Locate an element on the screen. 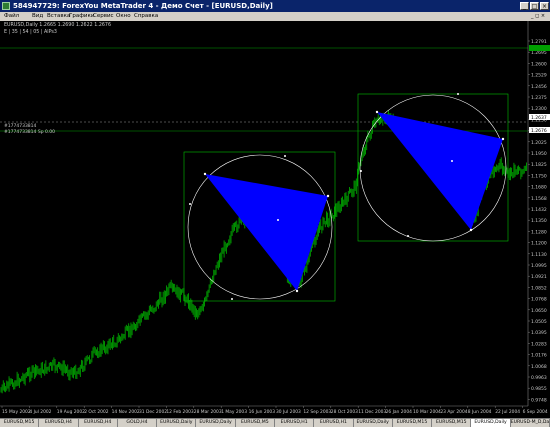 This screenshot has height=427, width=550. minimize-button: _ is located at coordinates (524, 6).